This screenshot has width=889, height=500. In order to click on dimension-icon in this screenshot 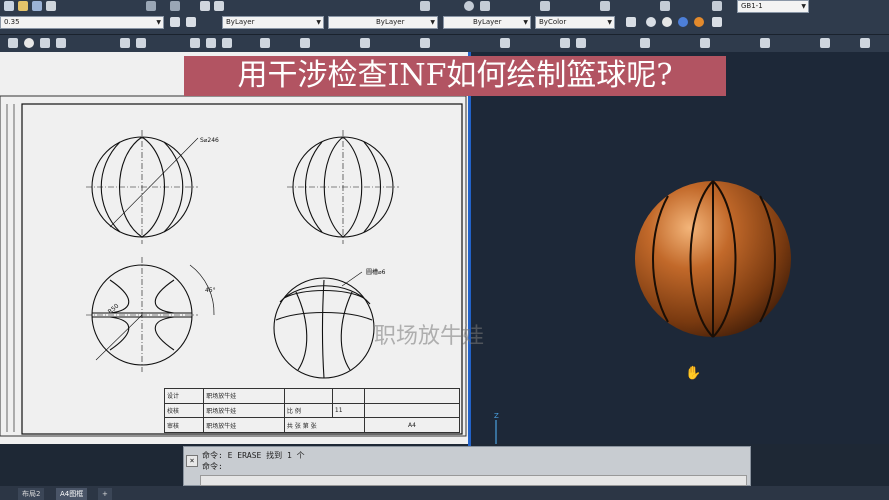, I will do `click(665, 6)`.